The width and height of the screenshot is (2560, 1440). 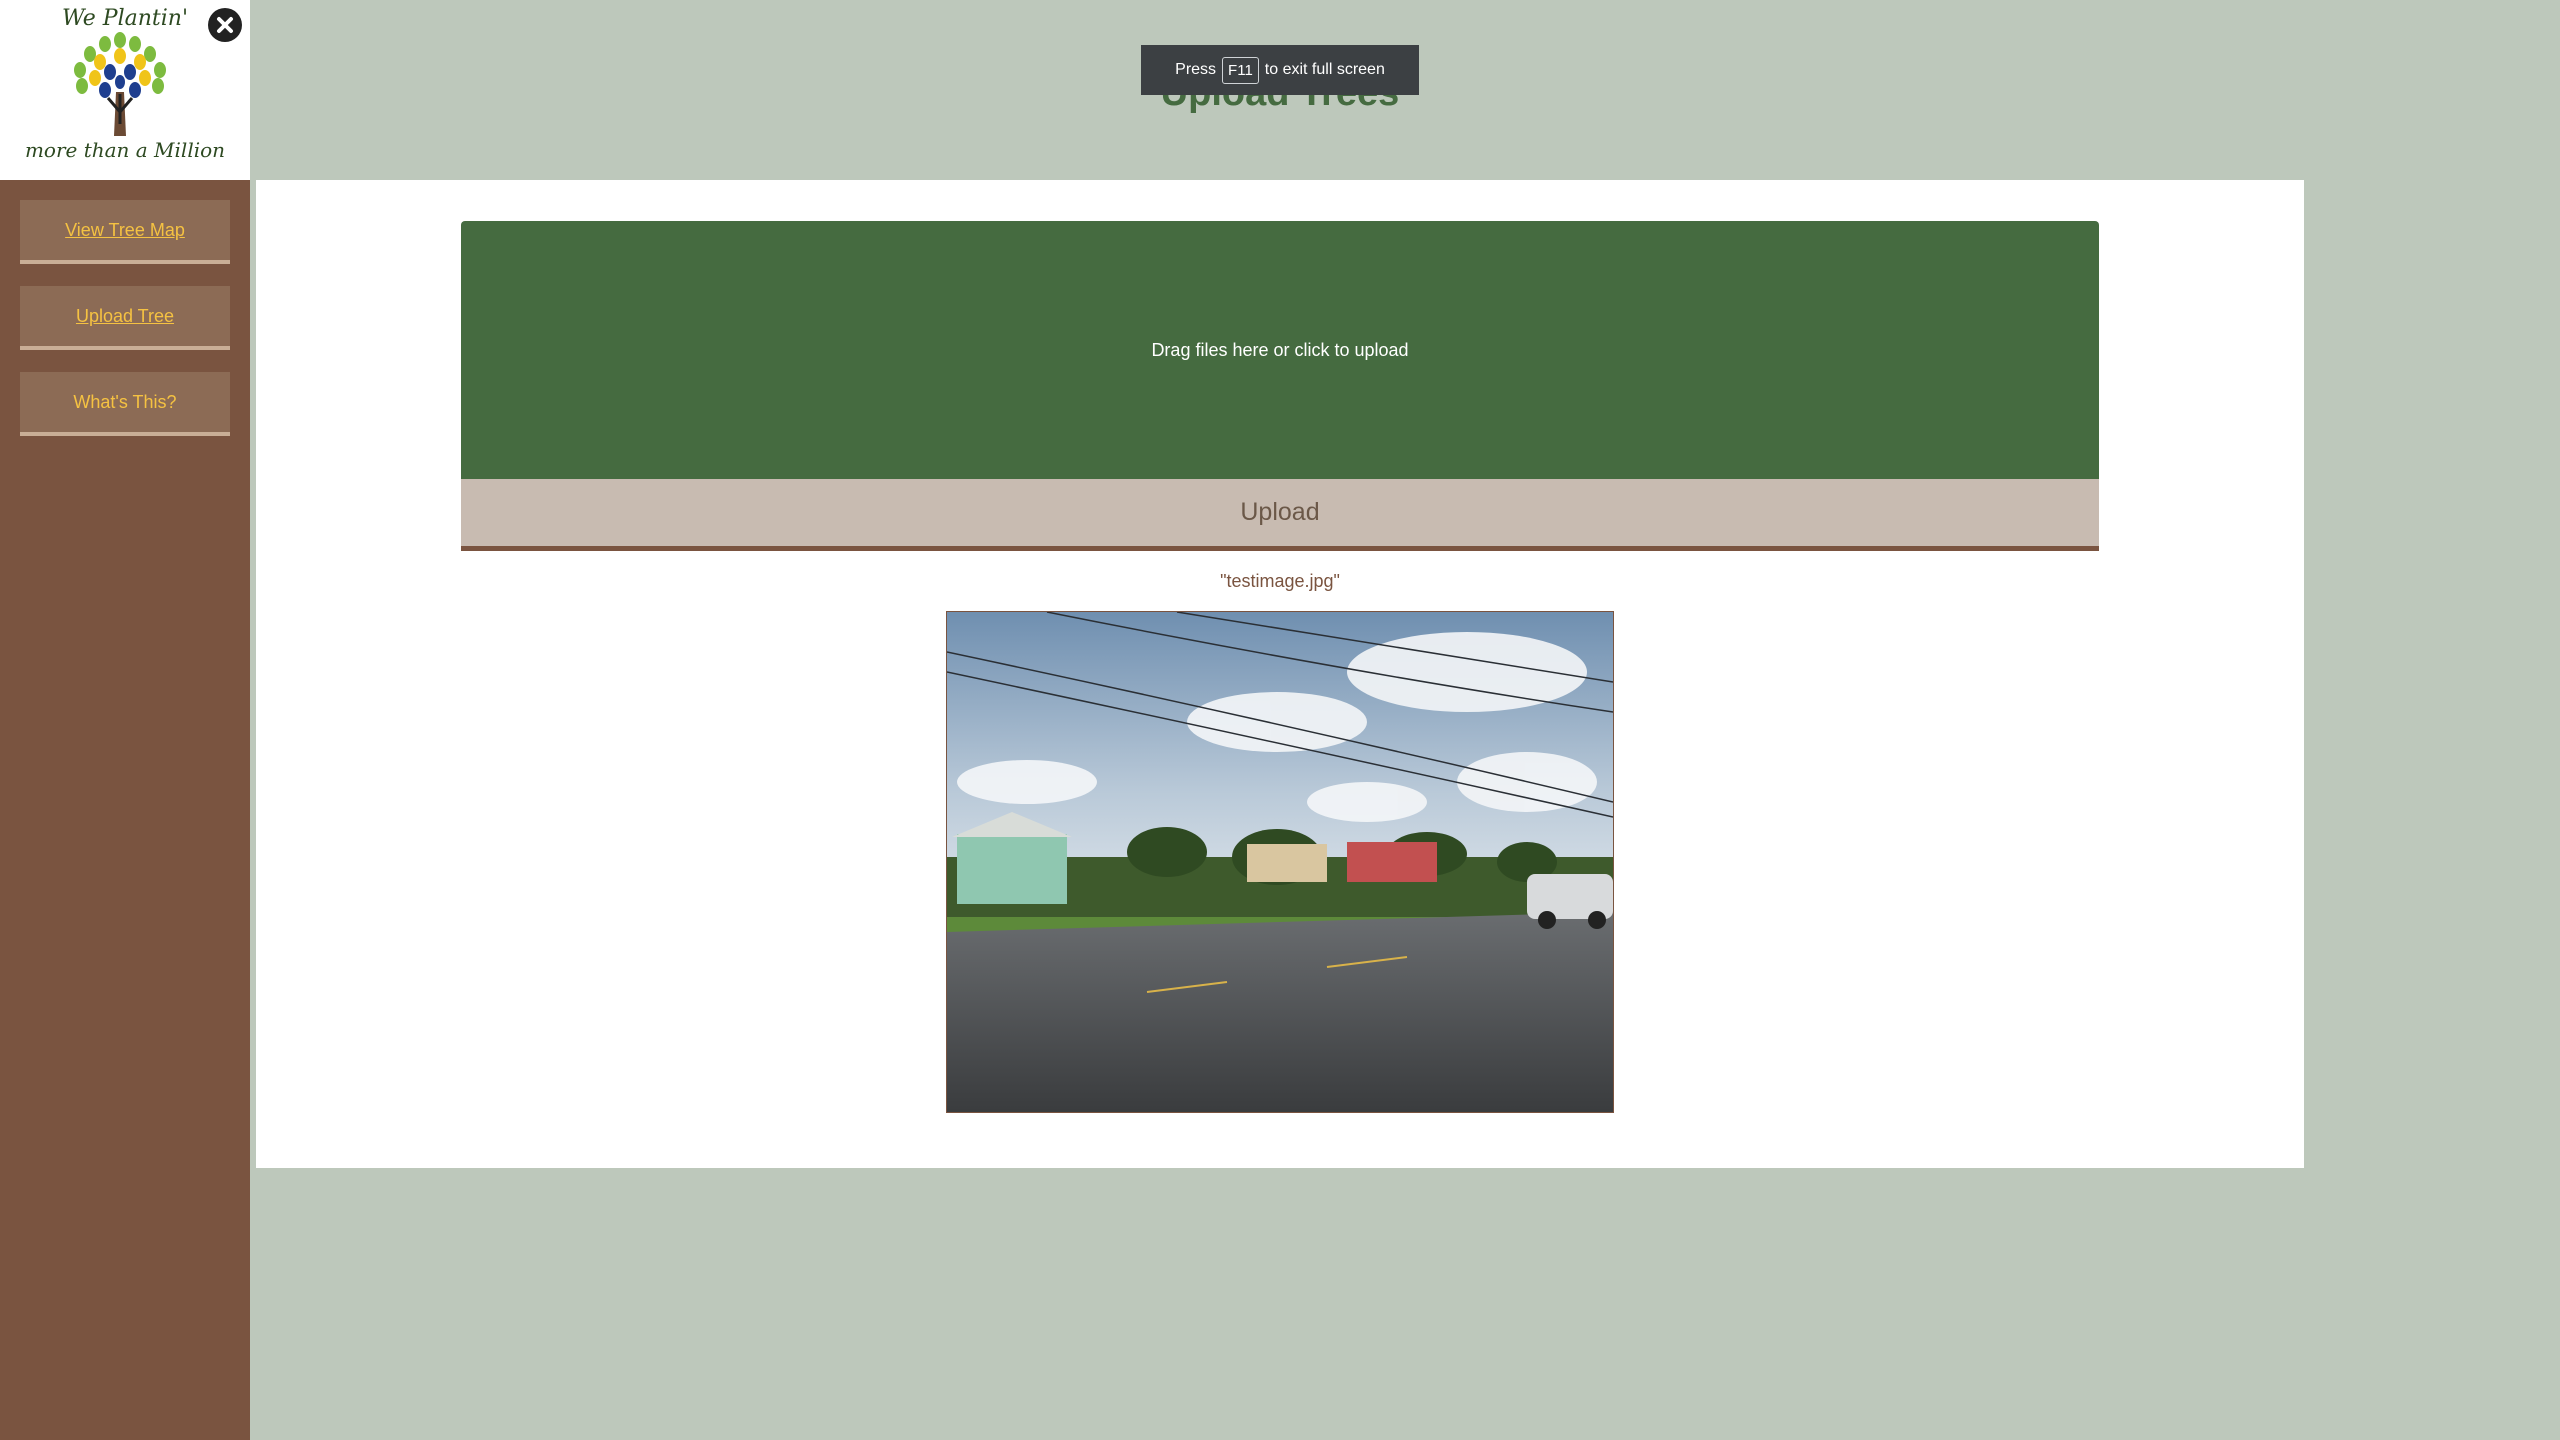 I want to click on selected-file-name: "testimage.jpg", so click(x=1280, y=581).